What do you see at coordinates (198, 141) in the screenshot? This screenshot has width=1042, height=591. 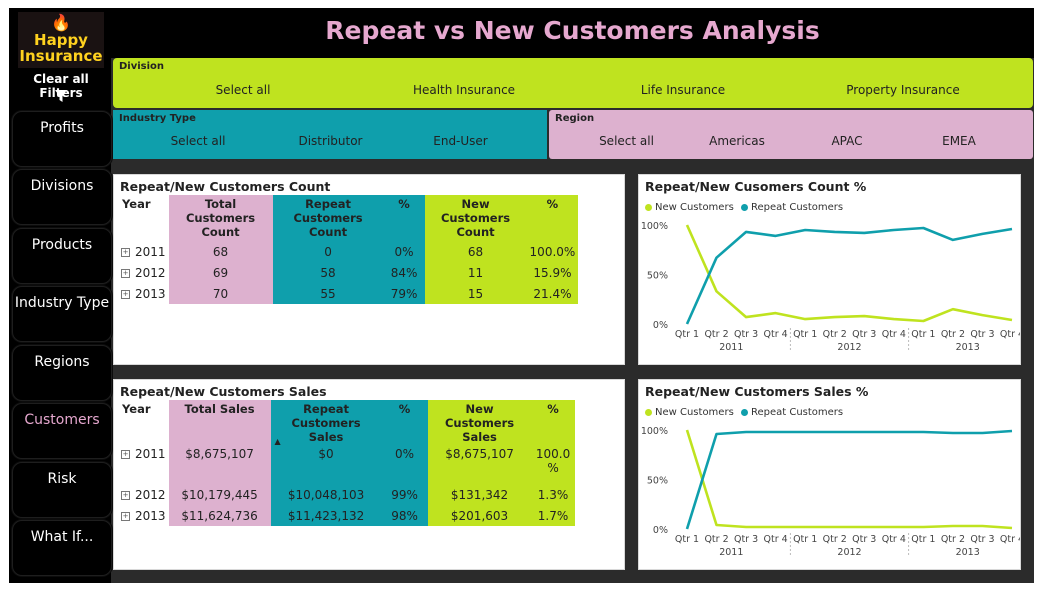 I see `industry-option-select-all: Select all` at bounding box center [198, 141].